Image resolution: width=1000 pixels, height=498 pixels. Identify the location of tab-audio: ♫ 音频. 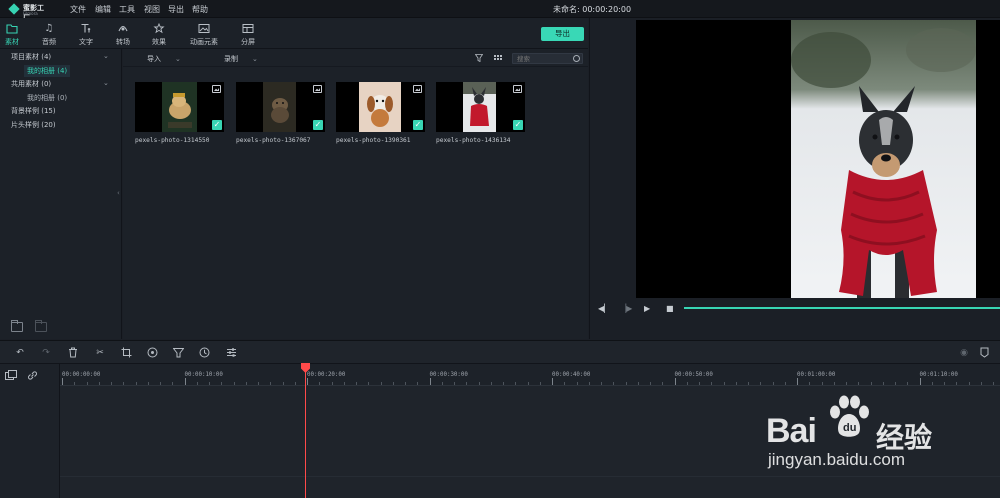
(49, 33).